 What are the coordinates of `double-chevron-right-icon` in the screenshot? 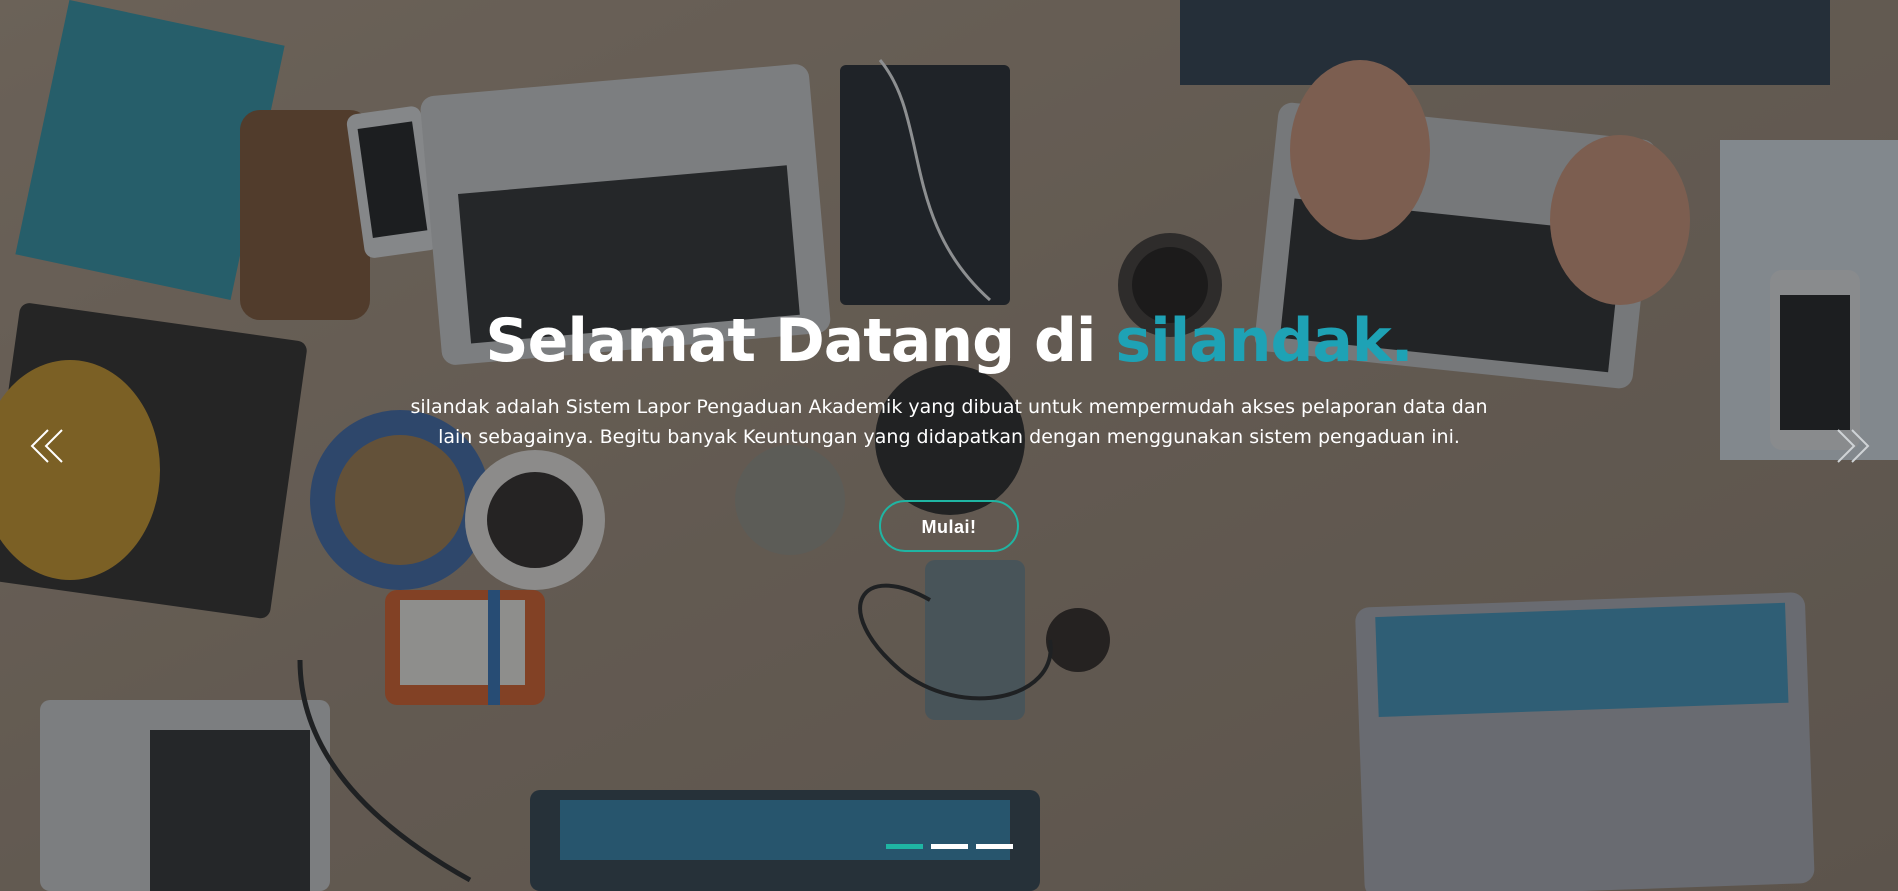 It's located at (1853, 446).